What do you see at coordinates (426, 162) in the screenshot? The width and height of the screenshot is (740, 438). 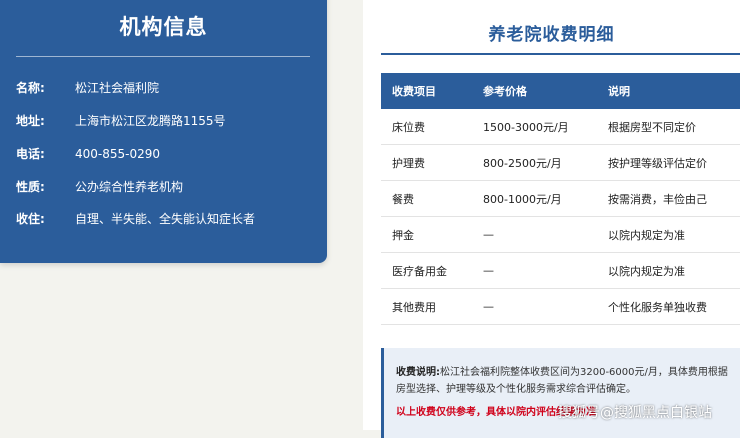 I see `cell-item: 护理费` at bounding box center [426, 162].